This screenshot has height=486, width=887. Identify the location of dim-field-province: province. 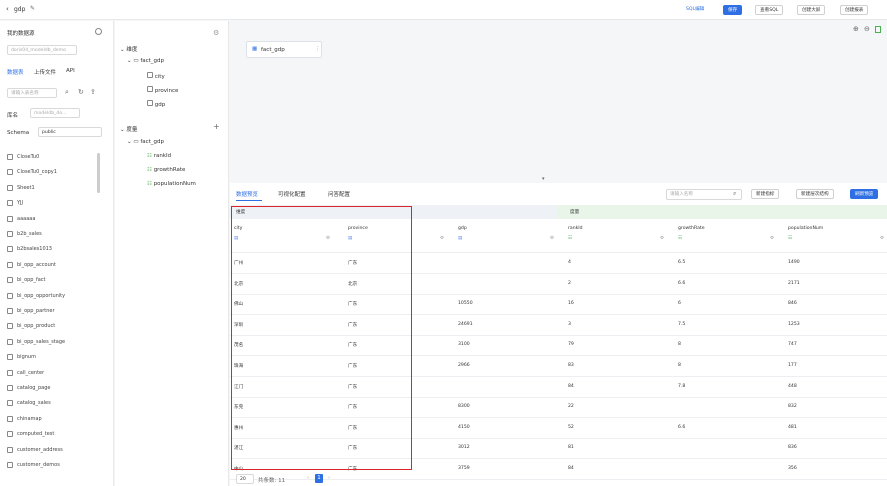
(162, 90).